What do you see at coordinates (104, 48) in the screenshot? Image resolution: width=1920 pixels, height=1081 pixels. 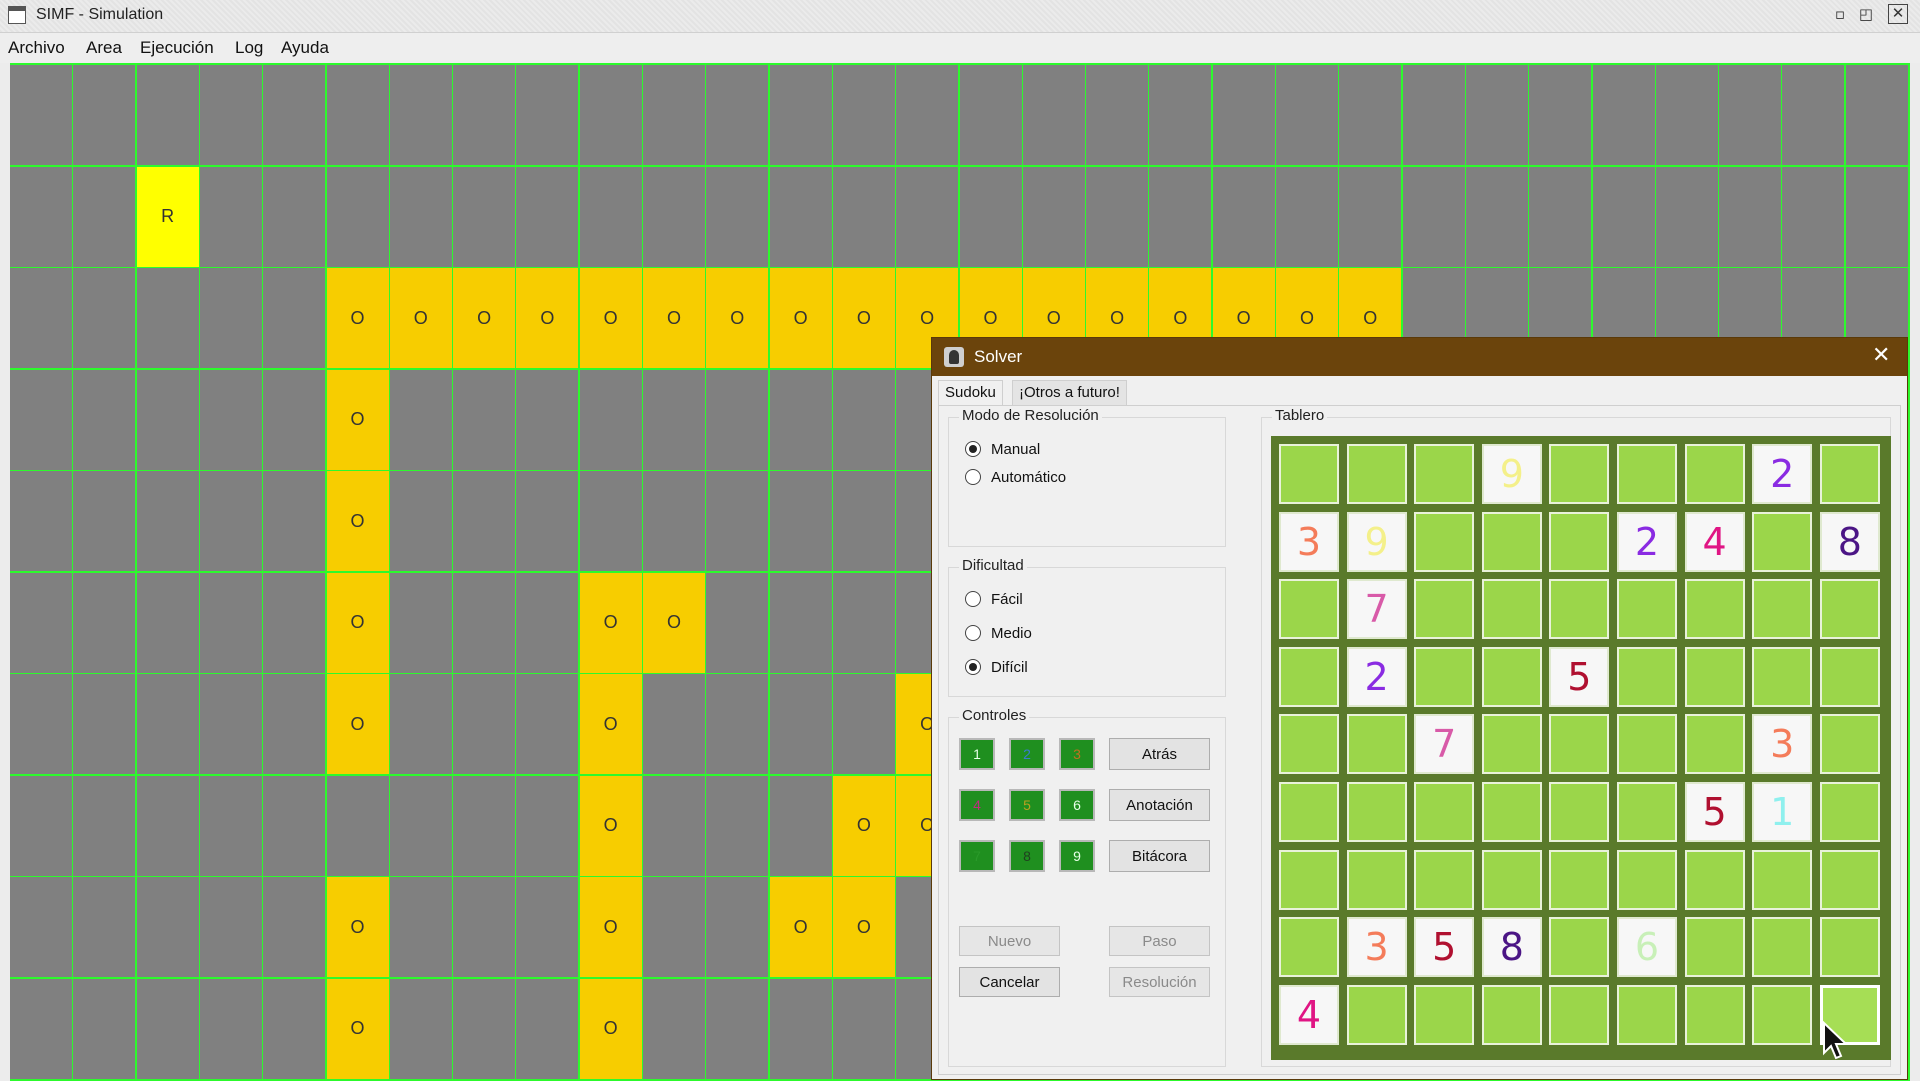 I see `menu-area: Area` at bounding box center [104, 48].